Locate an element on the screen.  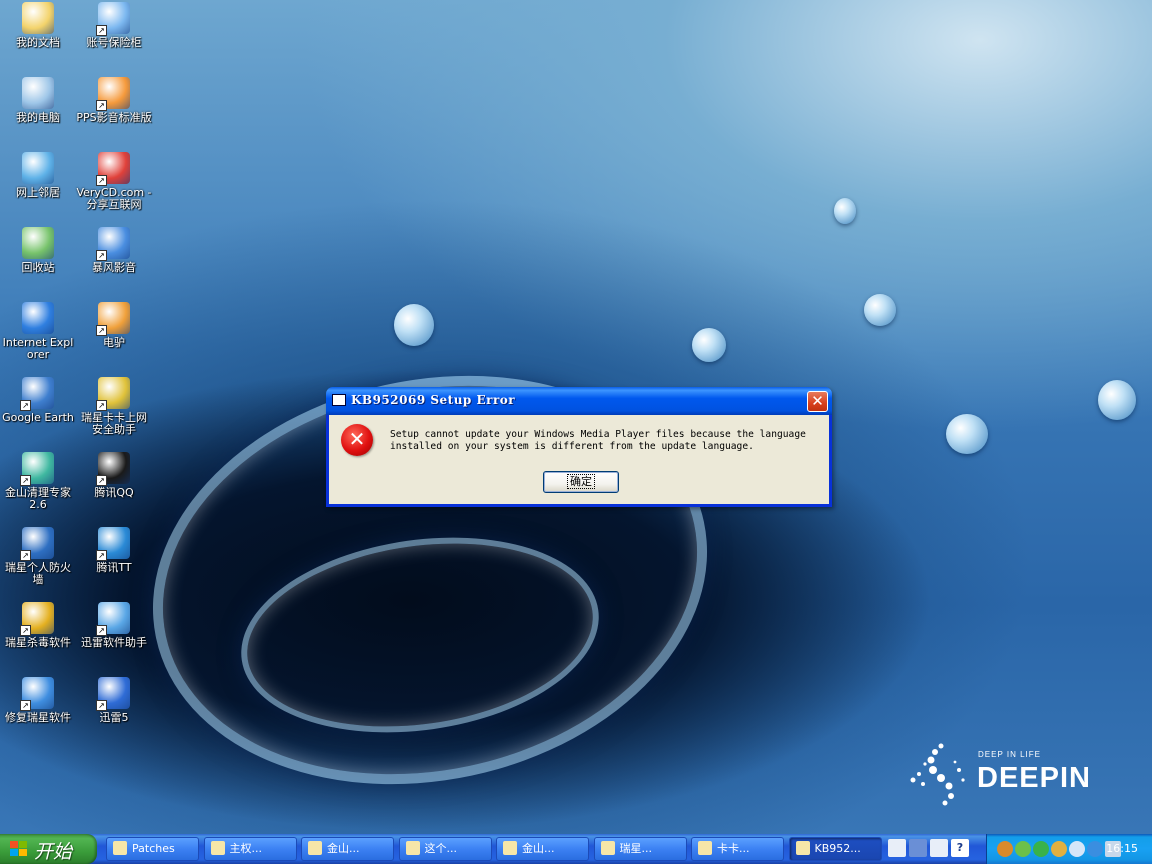
deepin-logo: DEEP IN LIFE DEEPIN is located at coordinates (1000, 775).